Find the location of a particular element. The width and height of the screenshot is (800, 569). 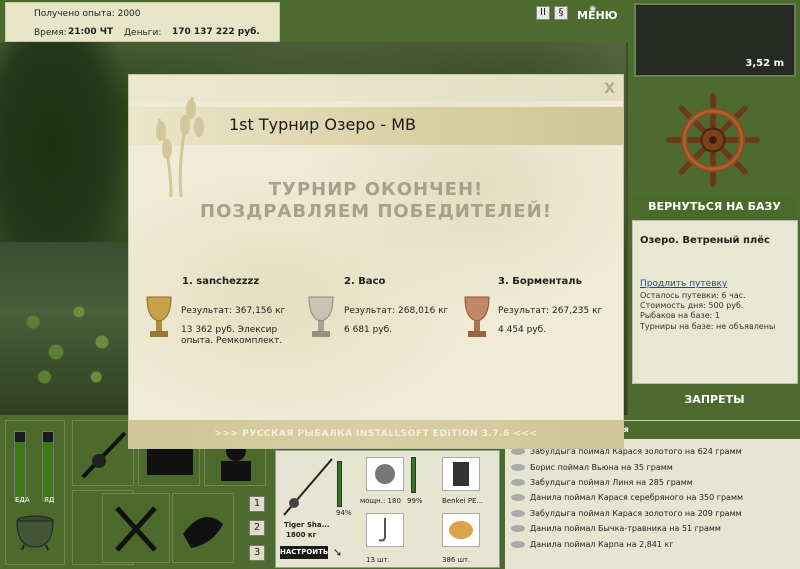

experience-text: Получено опыта: 2000 is located at coordinates (87, 14).